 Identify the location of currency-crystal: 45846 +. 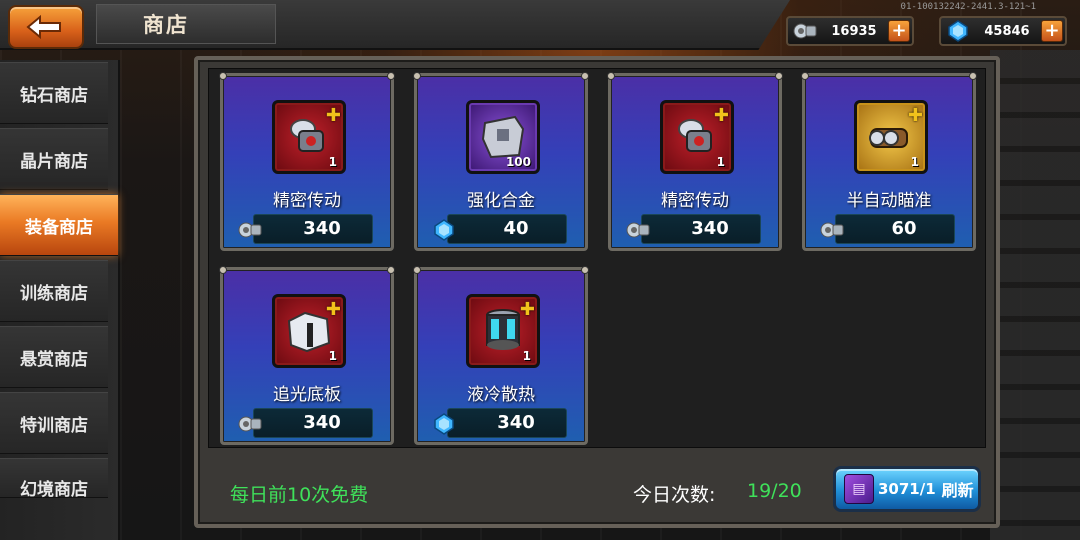
(1003, 31).